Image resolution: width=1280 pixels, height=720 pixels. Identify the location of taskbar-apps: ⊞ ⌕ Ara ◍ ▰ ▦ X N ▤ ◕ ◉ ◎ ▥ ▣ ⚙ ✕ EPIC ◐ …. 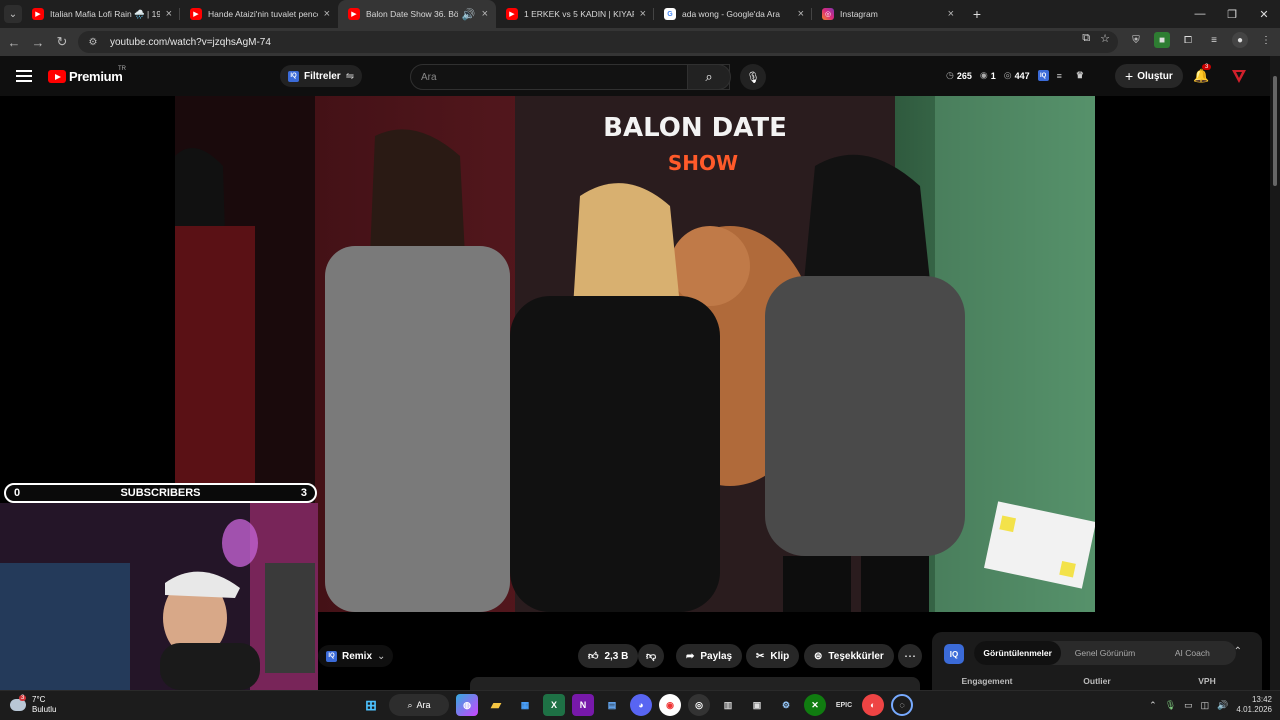
(636, 705).